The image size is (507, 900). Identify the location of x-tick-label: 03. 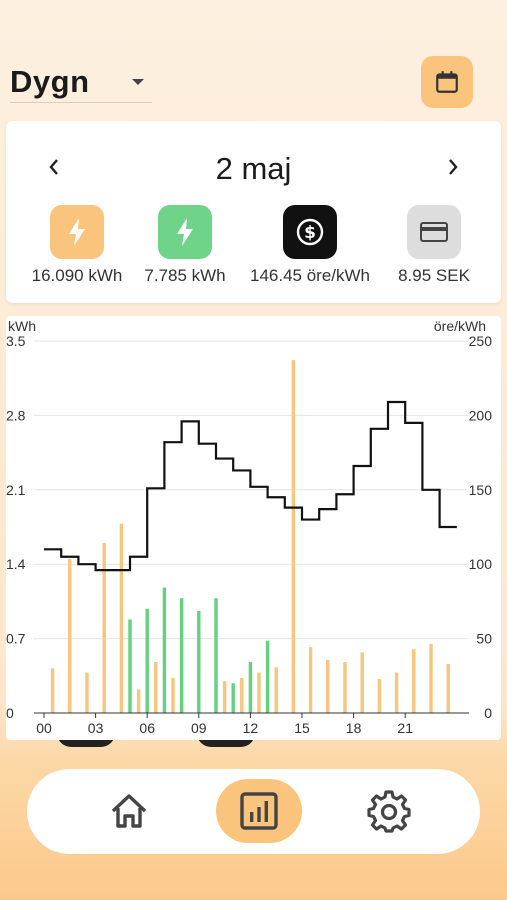
(96, 728).